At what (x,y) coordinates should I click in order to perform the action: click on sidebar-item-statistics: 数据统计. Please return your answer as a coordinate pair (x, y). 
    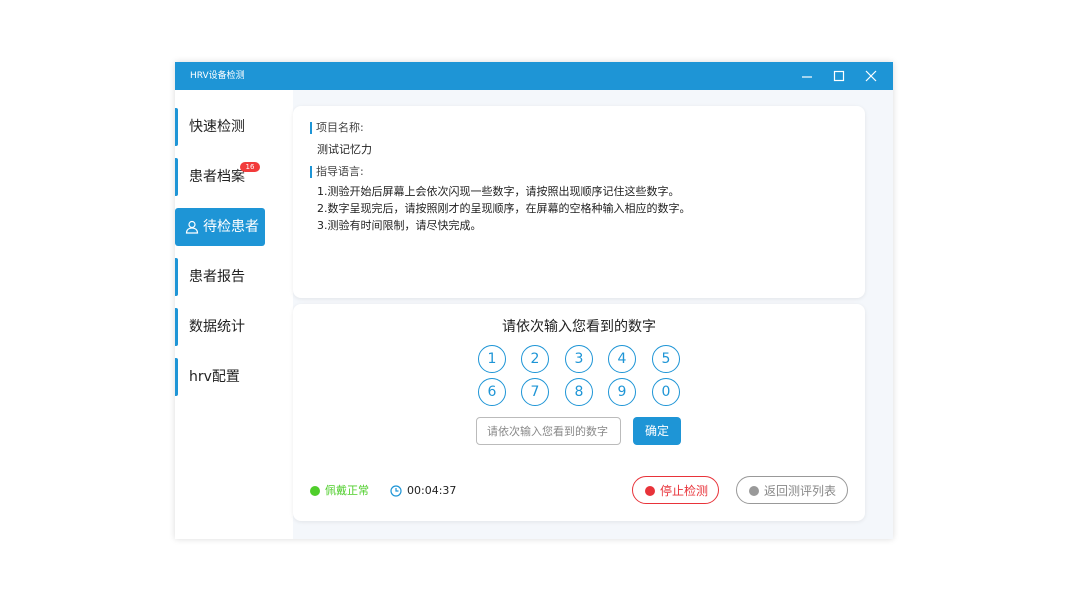
    Looking at the image, I should click on (220, 327).